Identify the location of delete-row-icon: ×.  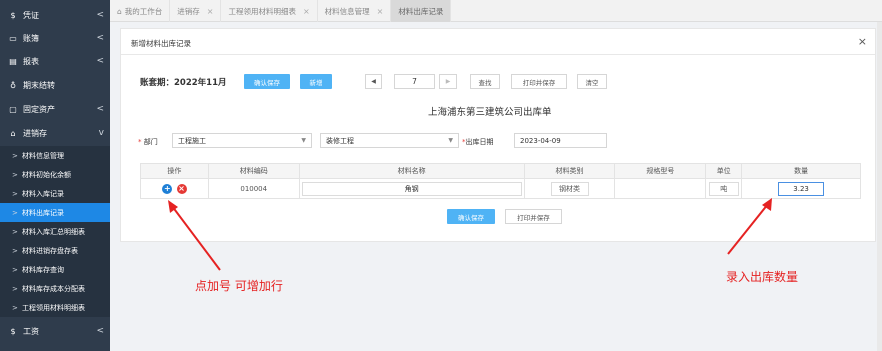
(181, 188).